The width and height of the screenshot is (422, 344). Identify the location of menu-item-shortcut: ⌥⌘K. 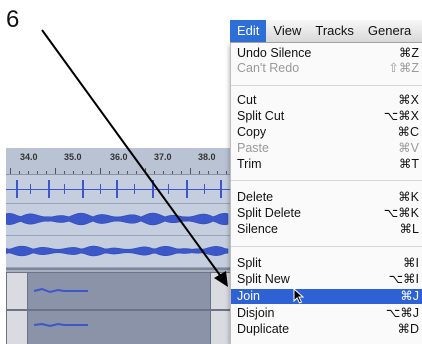
(401, 213).